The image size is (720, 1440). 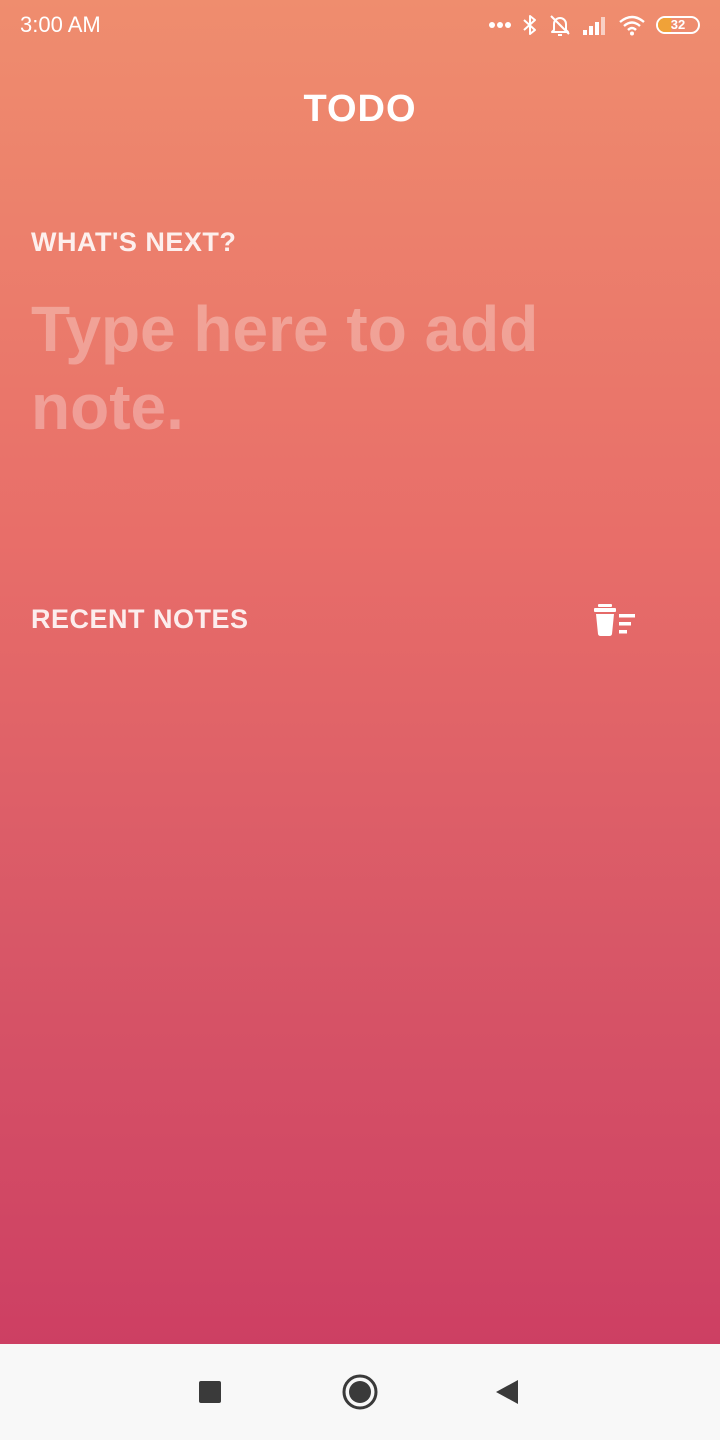 What do you see at coordinates (560, 25) in the screenshot?
I see `alarm-off-icon` at bounding box center [560, 25].